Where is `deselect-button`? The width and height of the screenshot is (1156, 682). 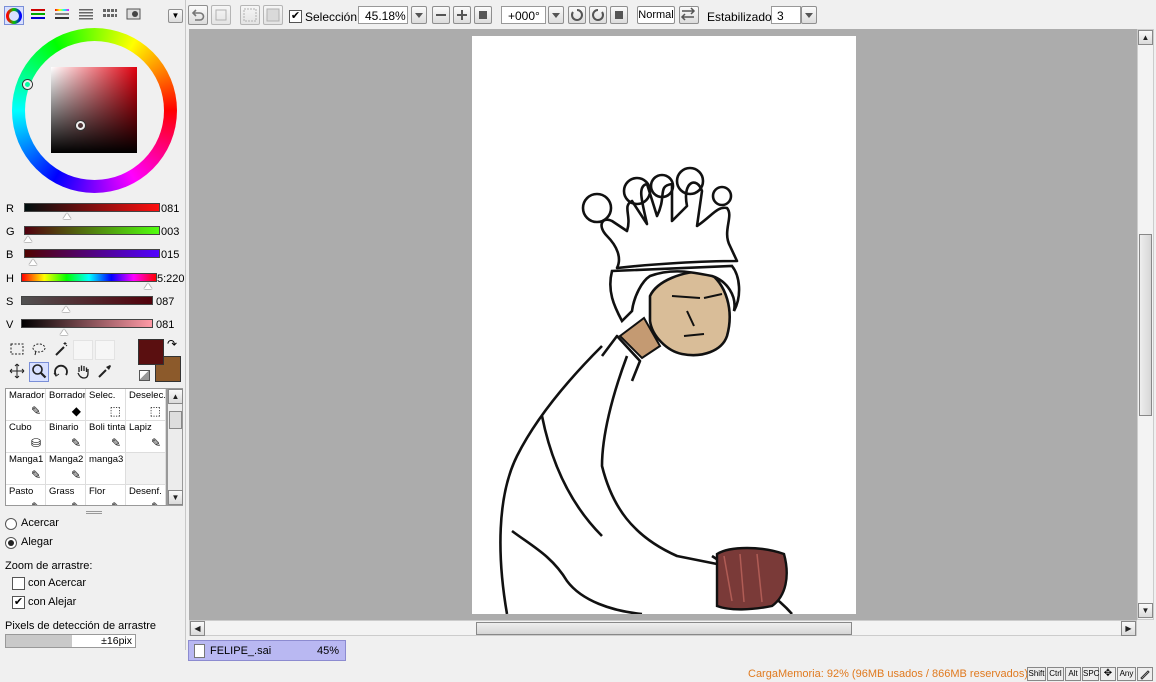 deselect-button is located at coordinates (250, 15).